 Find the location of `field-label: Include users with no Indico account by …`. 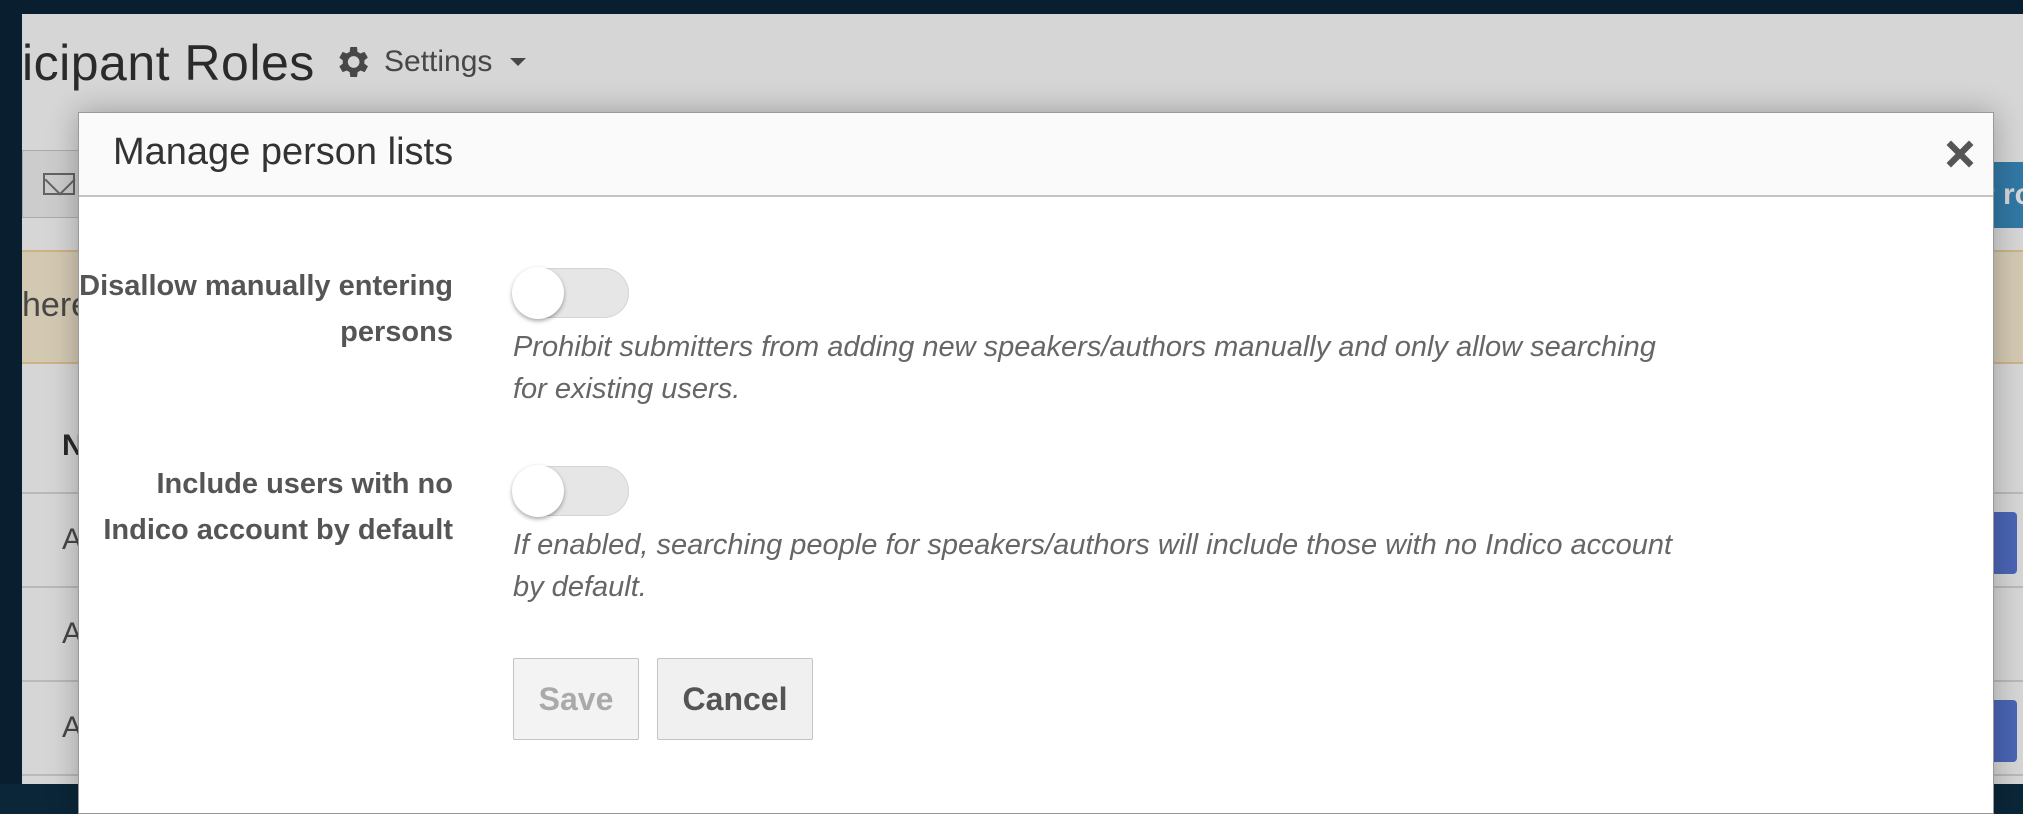

field-label: Include users with no Indico account by … is located at coordinates (278, 507).